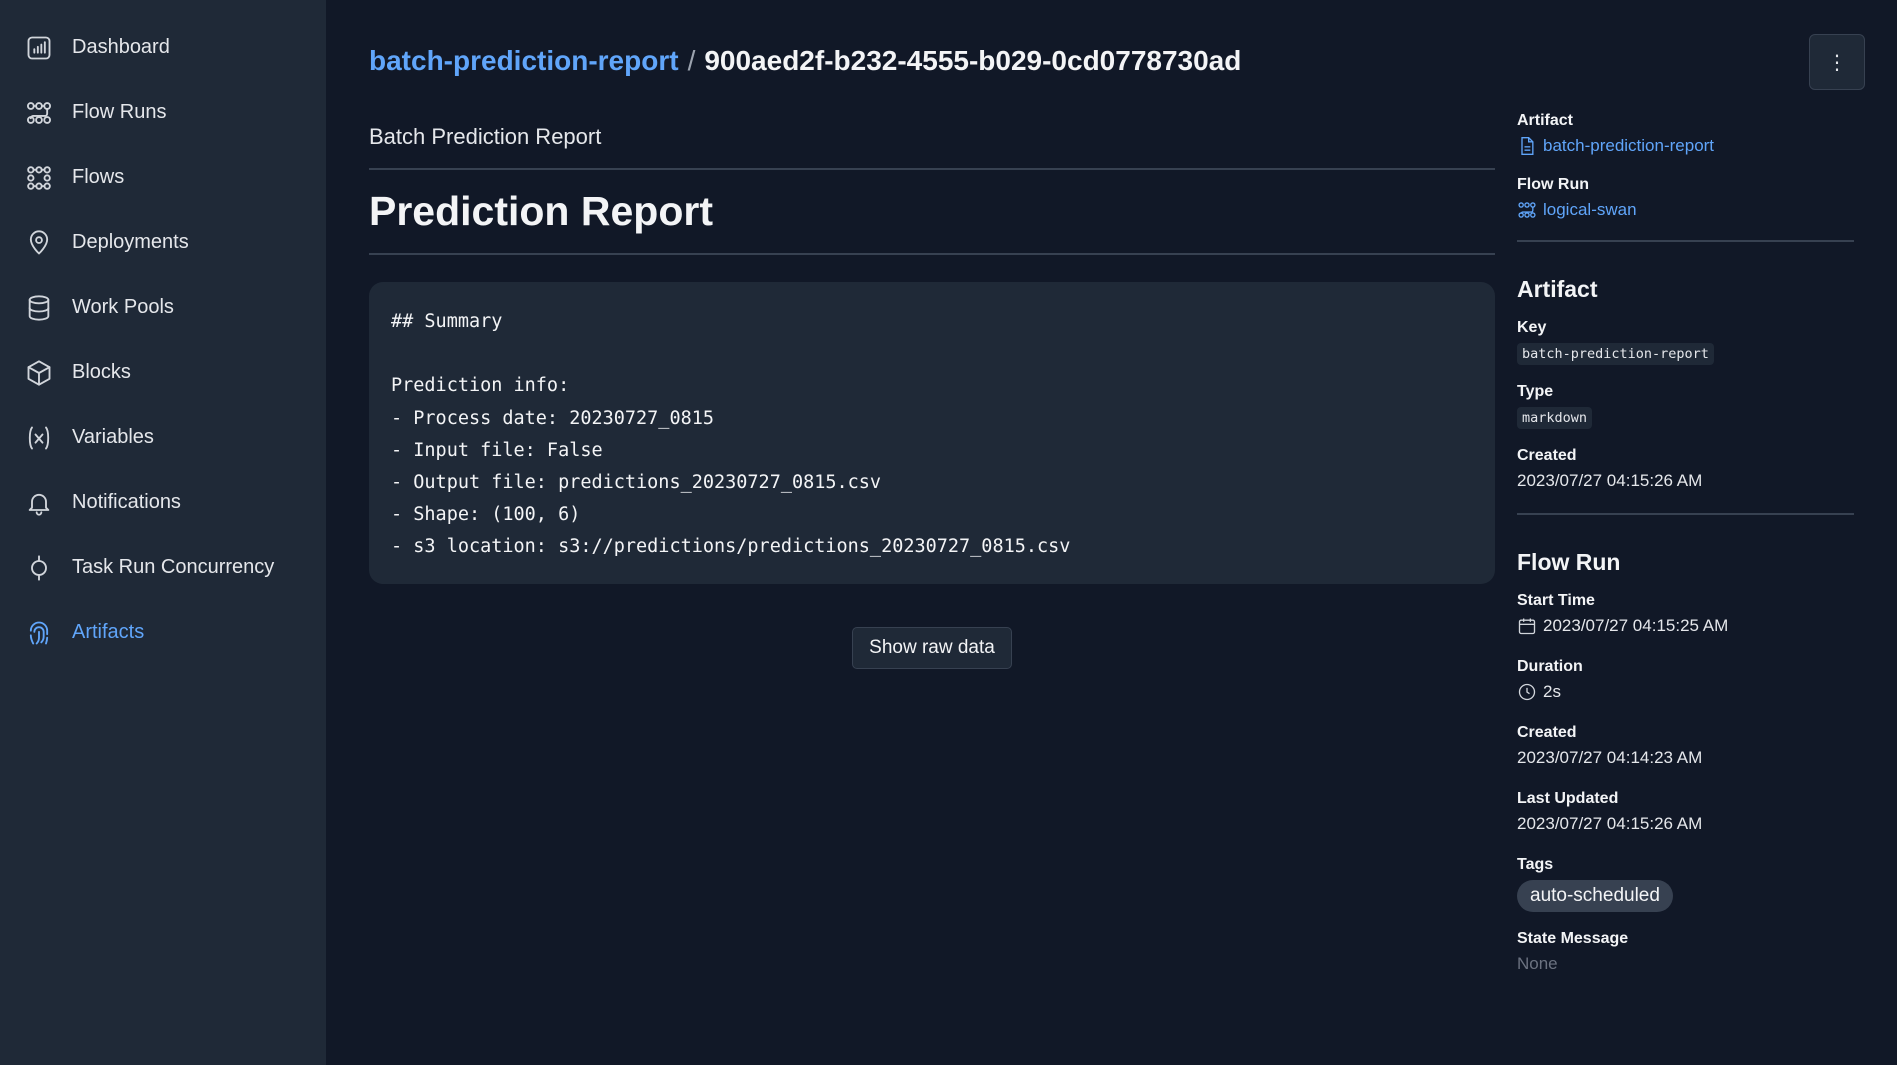 This screenshot has width=1897, height=1065. I want to click on concurrency-icon, so click(39, 568).